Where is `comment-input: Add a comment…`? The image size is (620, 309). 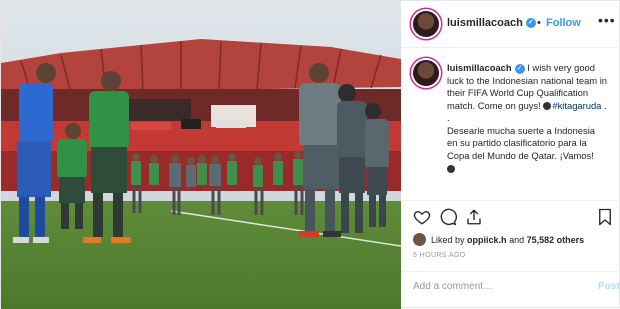
comment-input: Add a comment… is located at coordinates (498, 286).